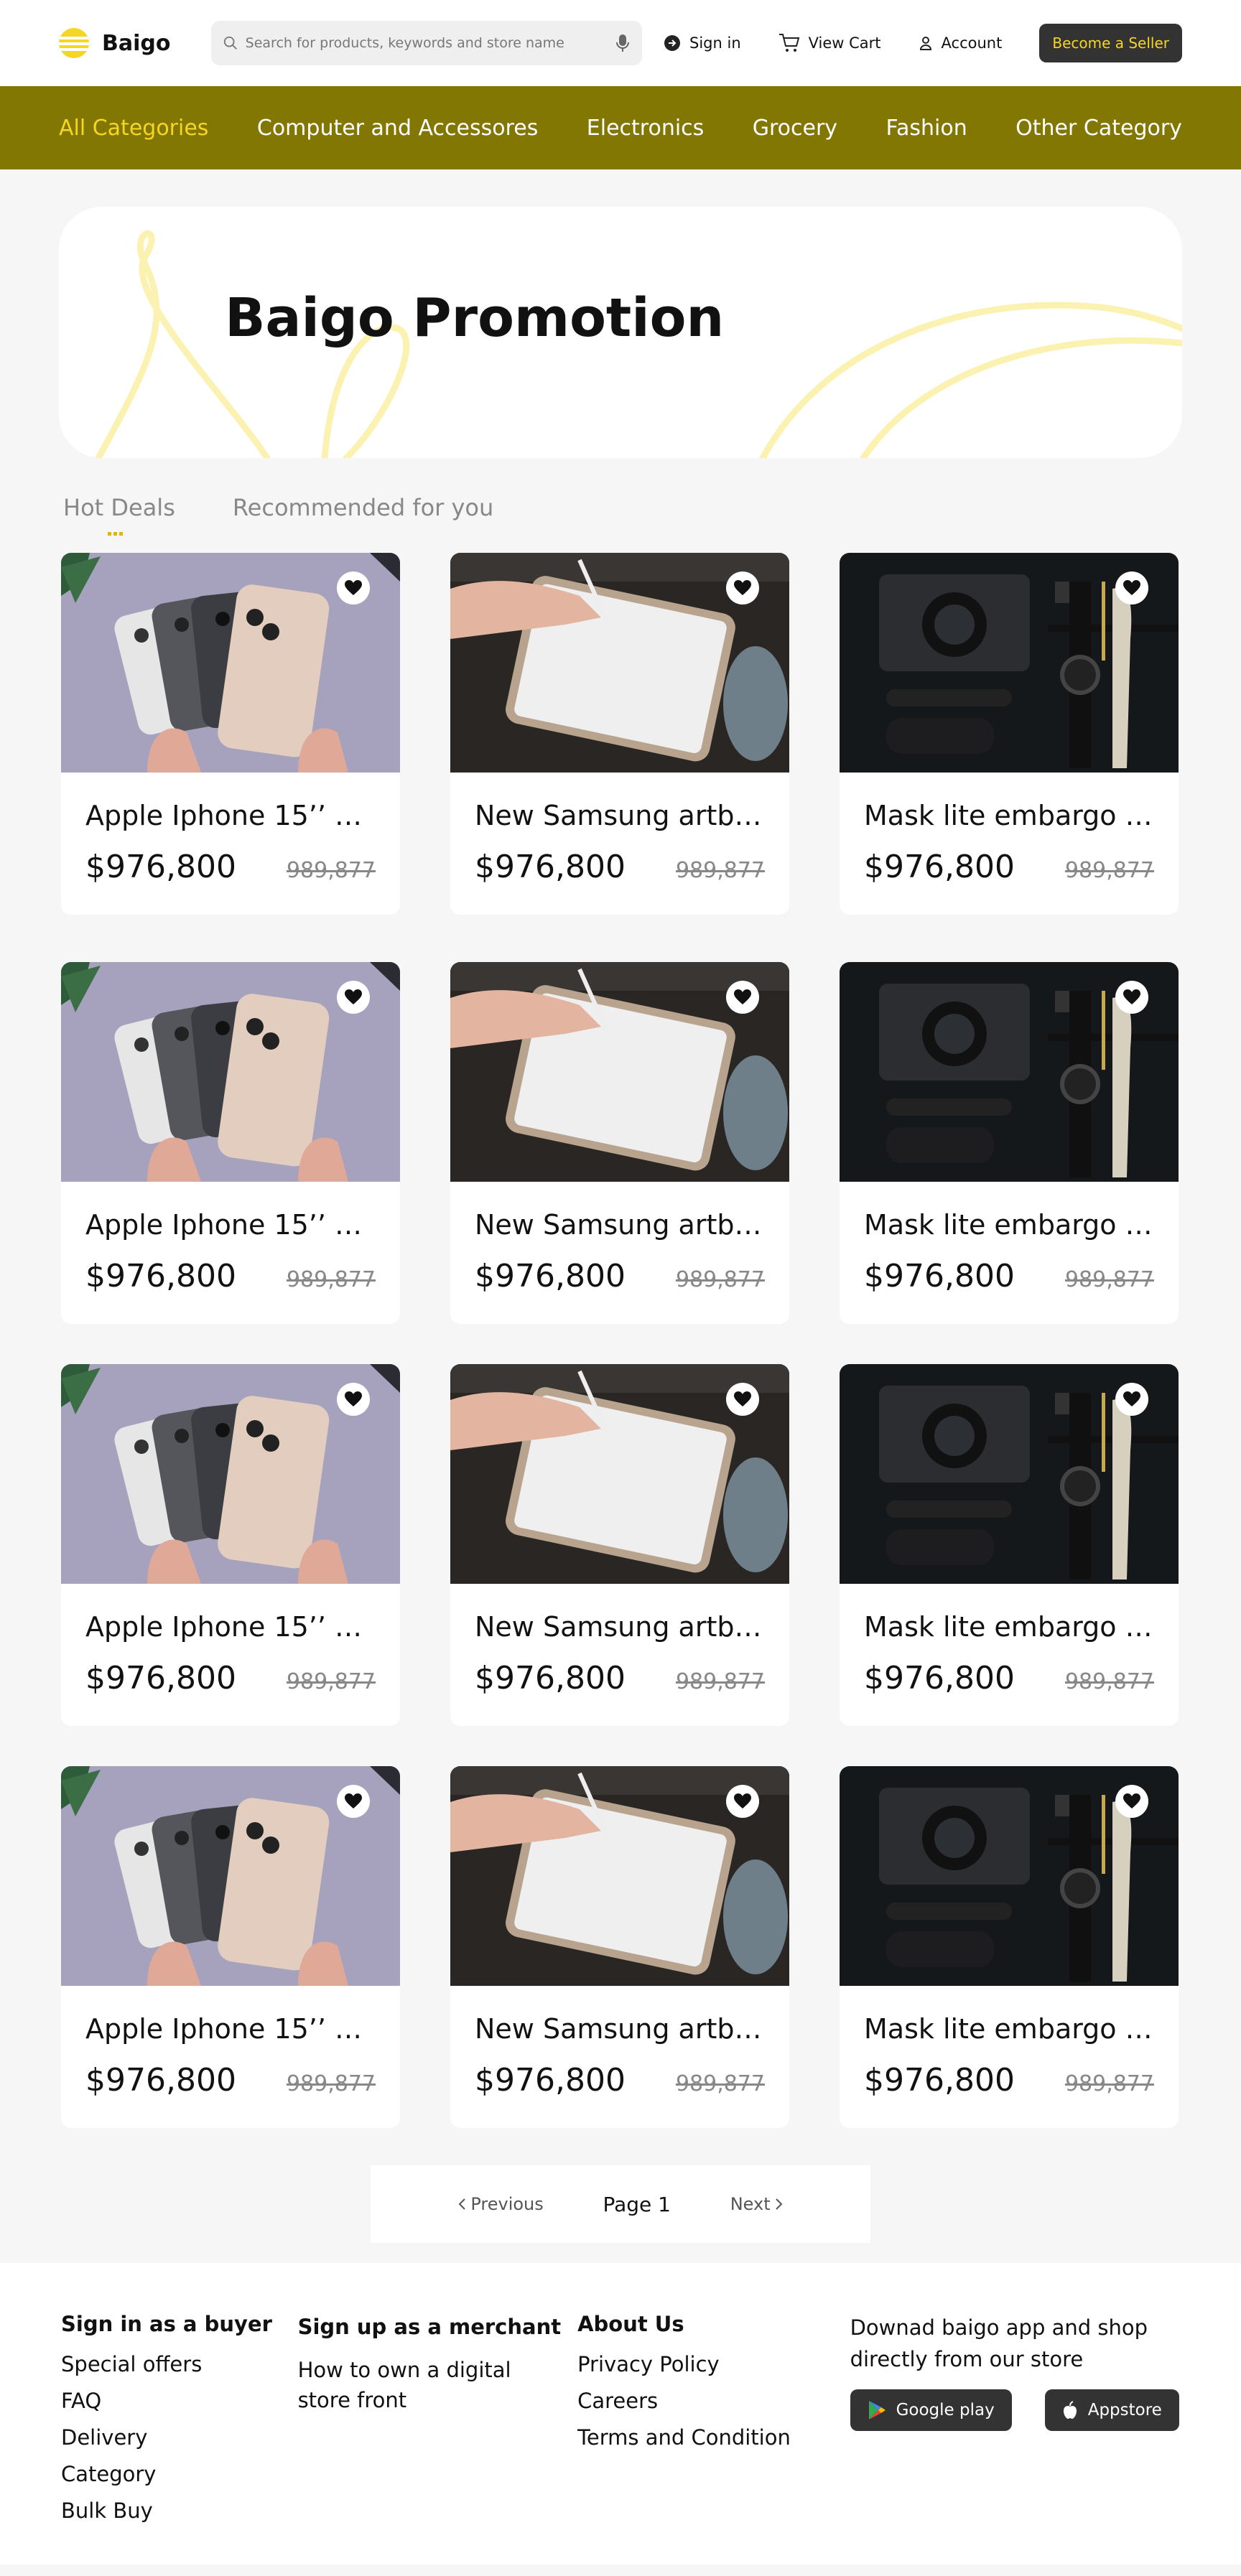 Image resolution: width=1241 pixels, height=2576 pixels. I want to click on footer-merchant-title: Sign up as a merchant, so click(438, 2327).